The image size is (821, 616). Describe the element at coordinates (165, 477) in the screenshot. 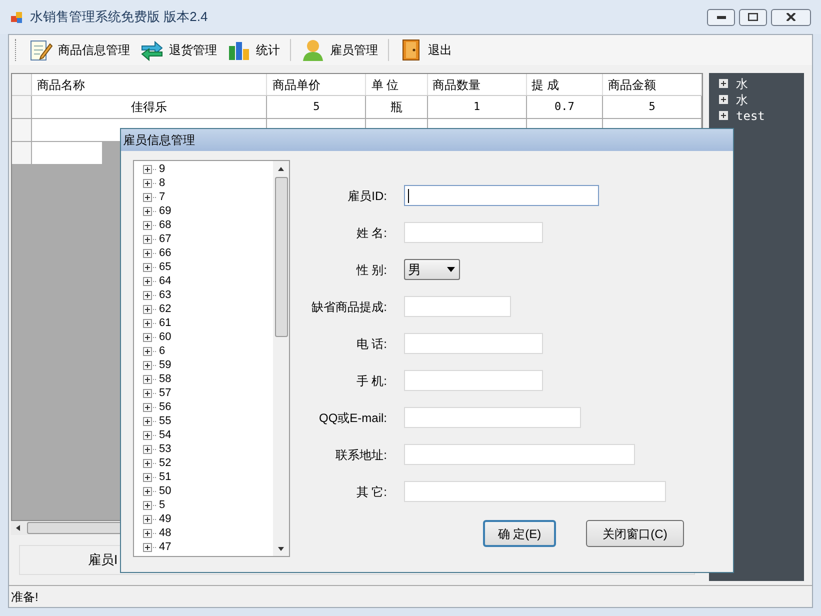

I see `tree-item: 51` at that location.